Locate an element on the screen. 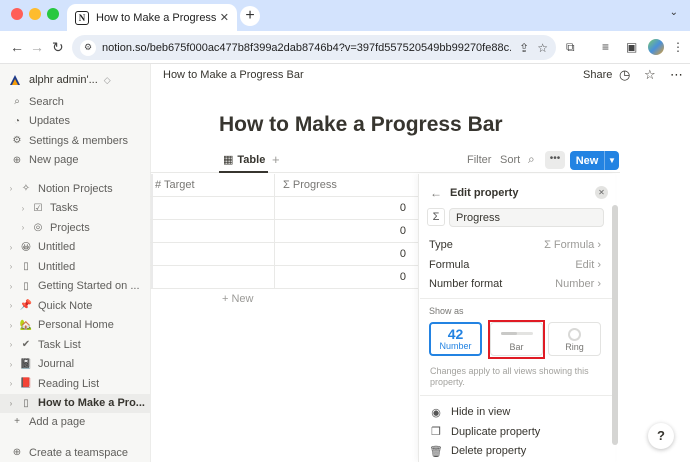 This screenshot has height=462, width=690. page-icon: 😀 is located at coordinates (26, 247).